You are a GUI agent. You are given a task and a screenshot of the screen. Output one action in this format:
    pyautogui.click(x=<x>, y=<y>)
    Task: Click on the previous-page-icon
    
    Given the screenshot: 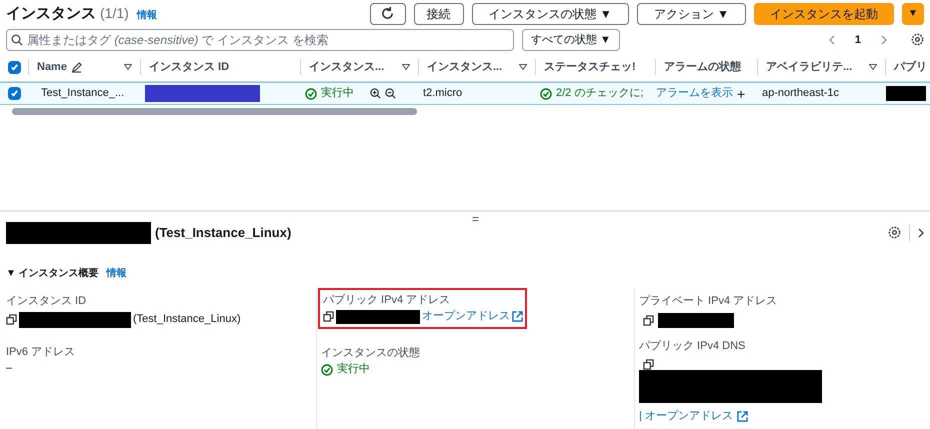 What is the action you would take?
    pyautogui.click(x=831, y=39)
    